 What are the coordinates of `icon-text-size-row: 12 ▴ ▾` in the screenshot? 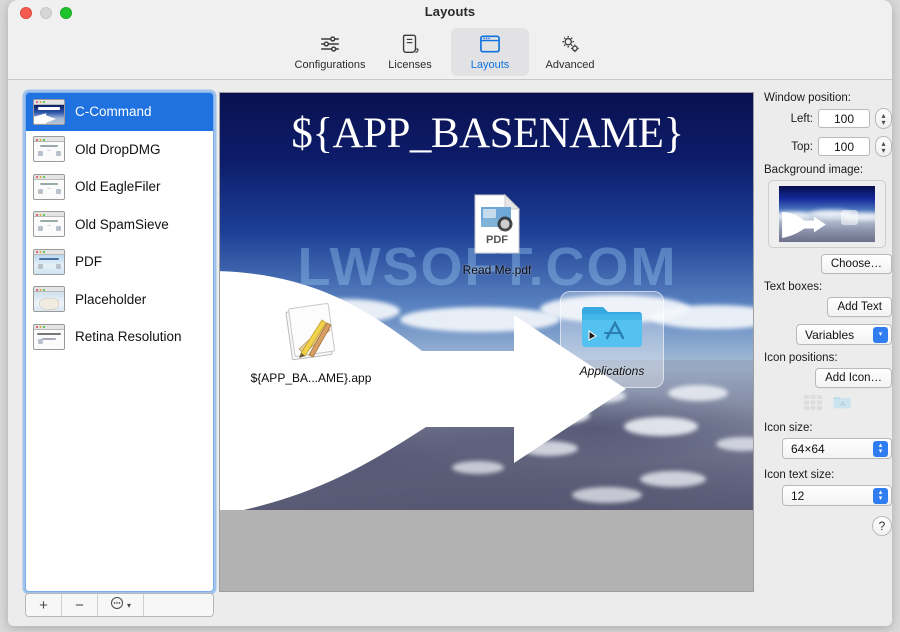 It's located at (828, 495).